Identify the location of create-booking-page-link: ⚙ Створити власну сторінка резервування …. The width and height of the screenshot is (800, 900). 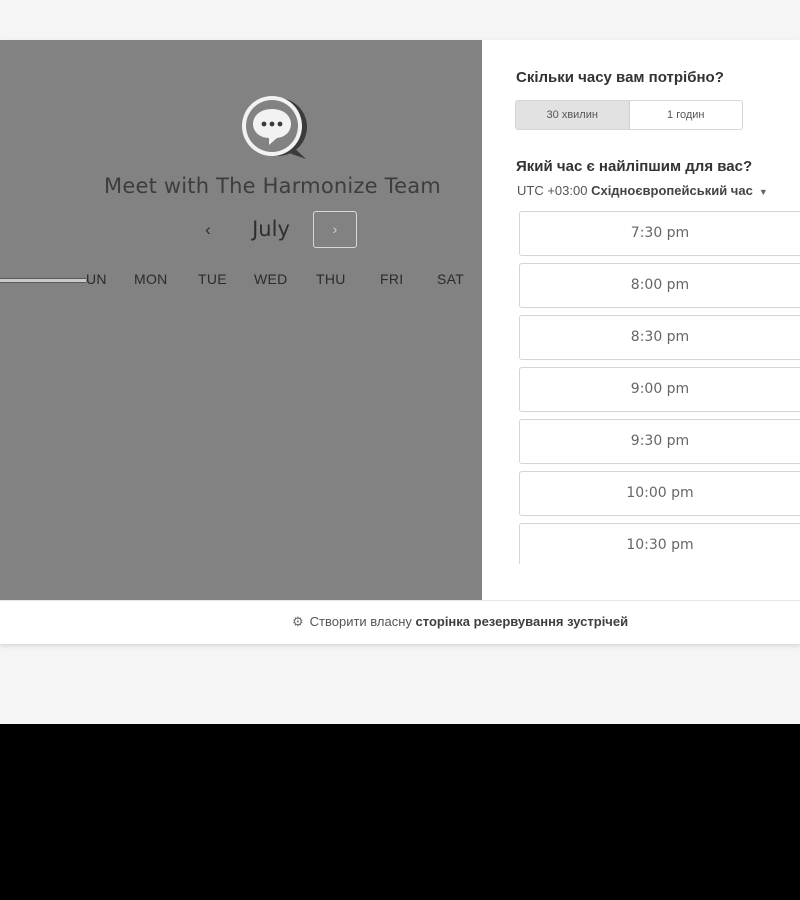
(460, 622).